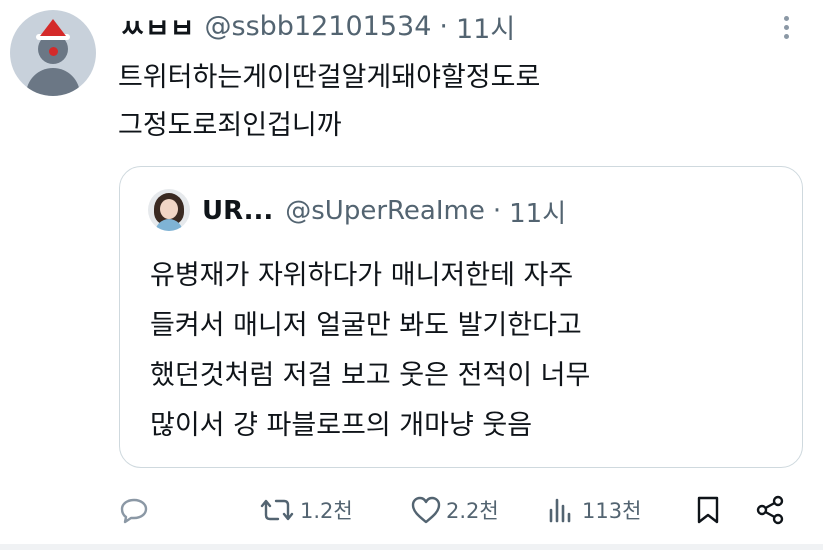 The width and height of the screenshot is (823, 550). Describe the element at coordinates (366, 325) in the screenshot. I see `quoted-text-line: 들켜서 매니저 얼굴만 봐도 발기한다고` at that location.